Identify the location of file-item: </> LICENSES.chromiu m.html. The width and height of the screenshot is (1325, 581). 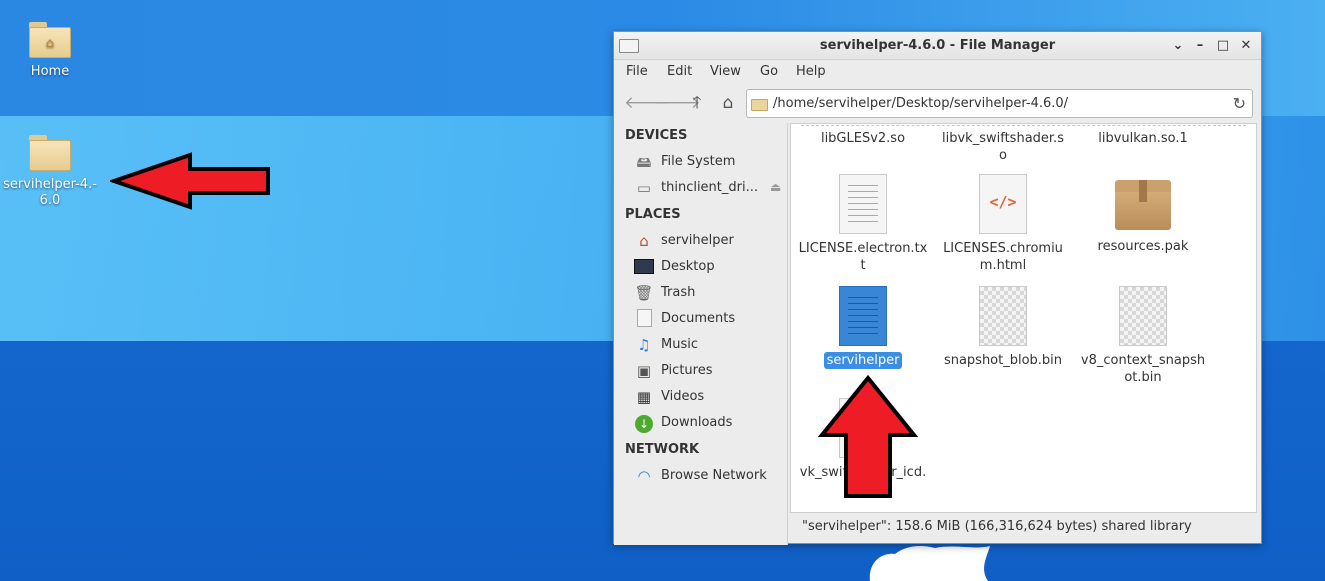
(1003, 224).